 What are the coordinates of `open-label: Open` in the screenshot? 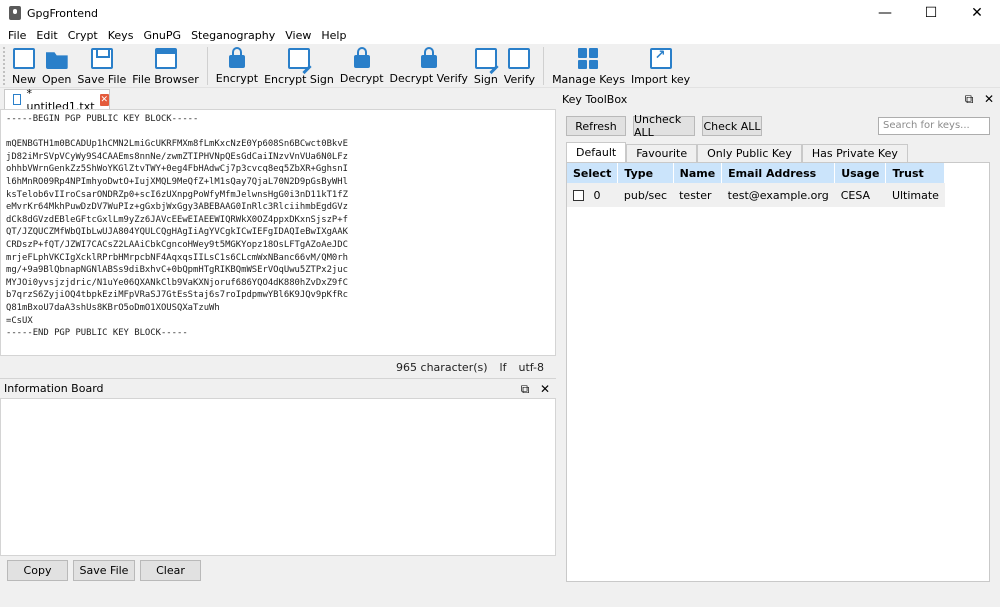 It's located at (57, 79).